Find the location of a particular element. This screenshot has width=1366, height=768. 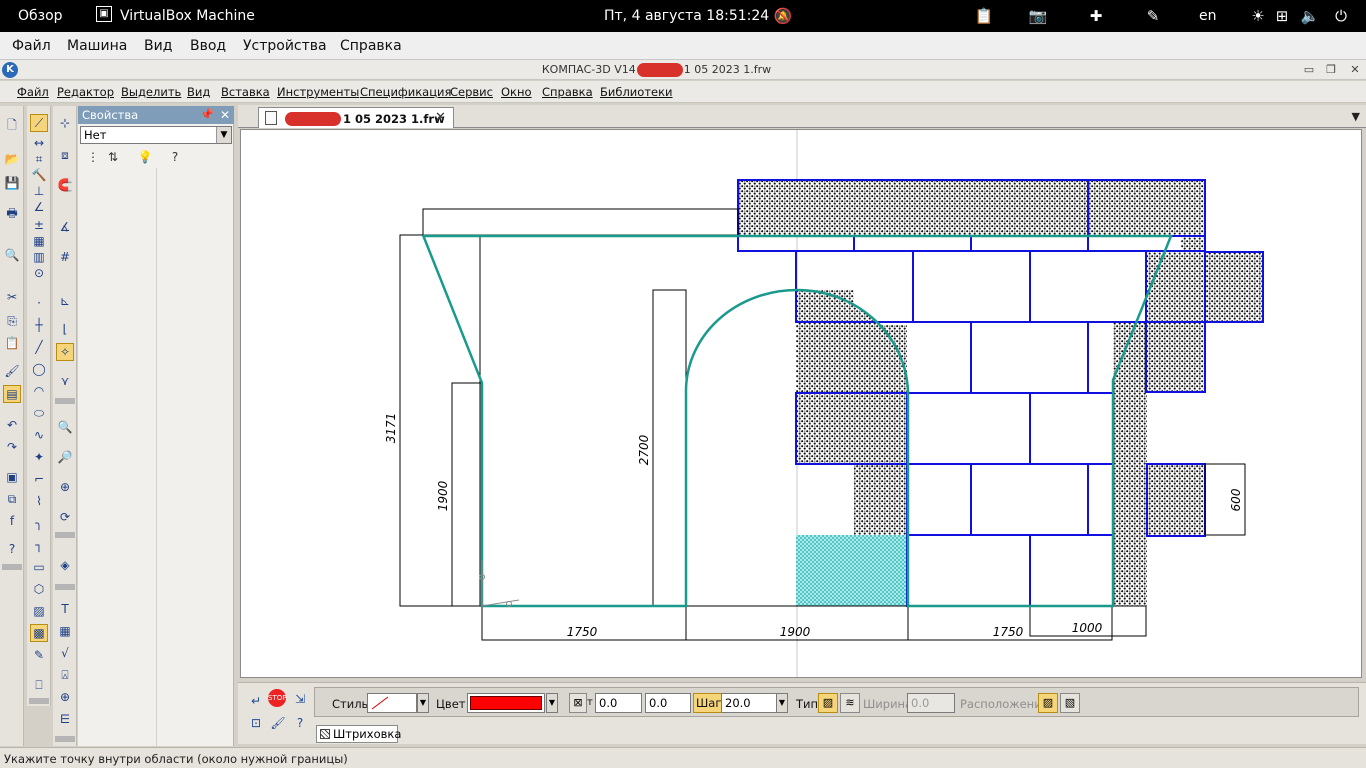

step-label: Шаг is located at coordinates (709, 703).